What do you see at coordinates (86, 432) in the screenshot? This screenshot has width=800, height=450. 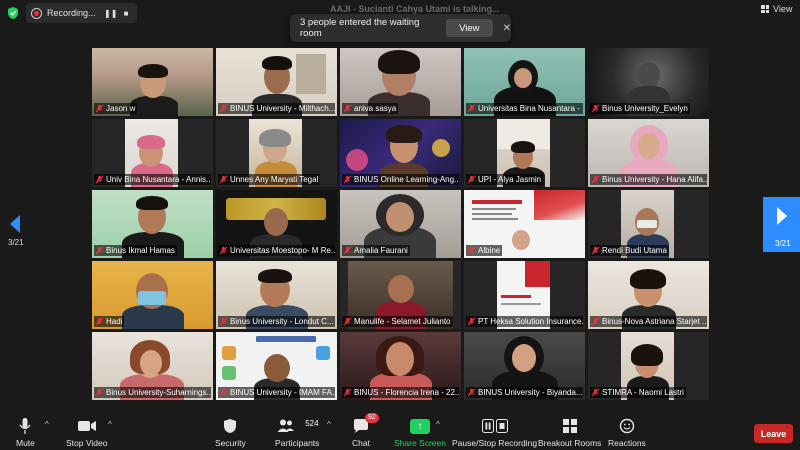 I see `stop-video-button: Stop Video` at bounding box center [86, 432].